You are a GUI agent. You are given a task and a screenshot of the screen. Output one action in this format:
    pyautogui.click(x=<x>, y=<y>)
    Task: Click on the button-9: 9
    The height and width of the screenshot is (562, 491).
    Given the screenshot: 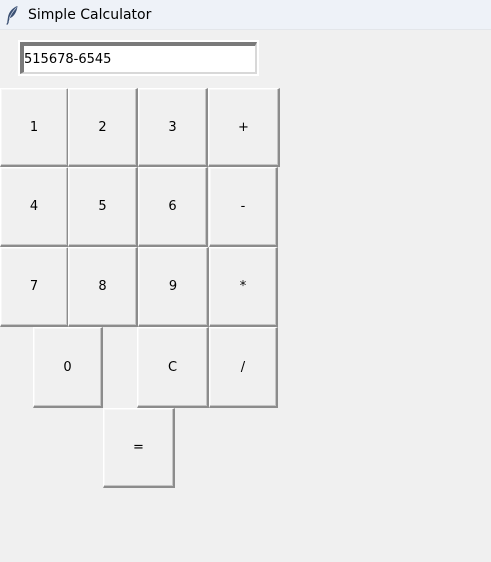 What is the action you would take?
    pyautogui.click(x=173, y=287)
    